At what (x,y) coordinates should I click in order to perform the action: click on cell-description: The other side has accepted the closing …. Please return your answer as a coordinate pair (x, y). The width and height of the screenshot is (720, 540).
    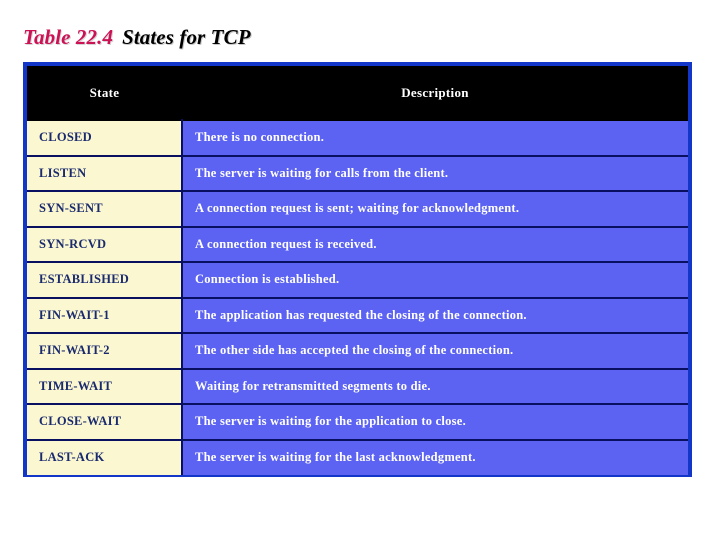
    Looking at the image, I should click on (435, 350).